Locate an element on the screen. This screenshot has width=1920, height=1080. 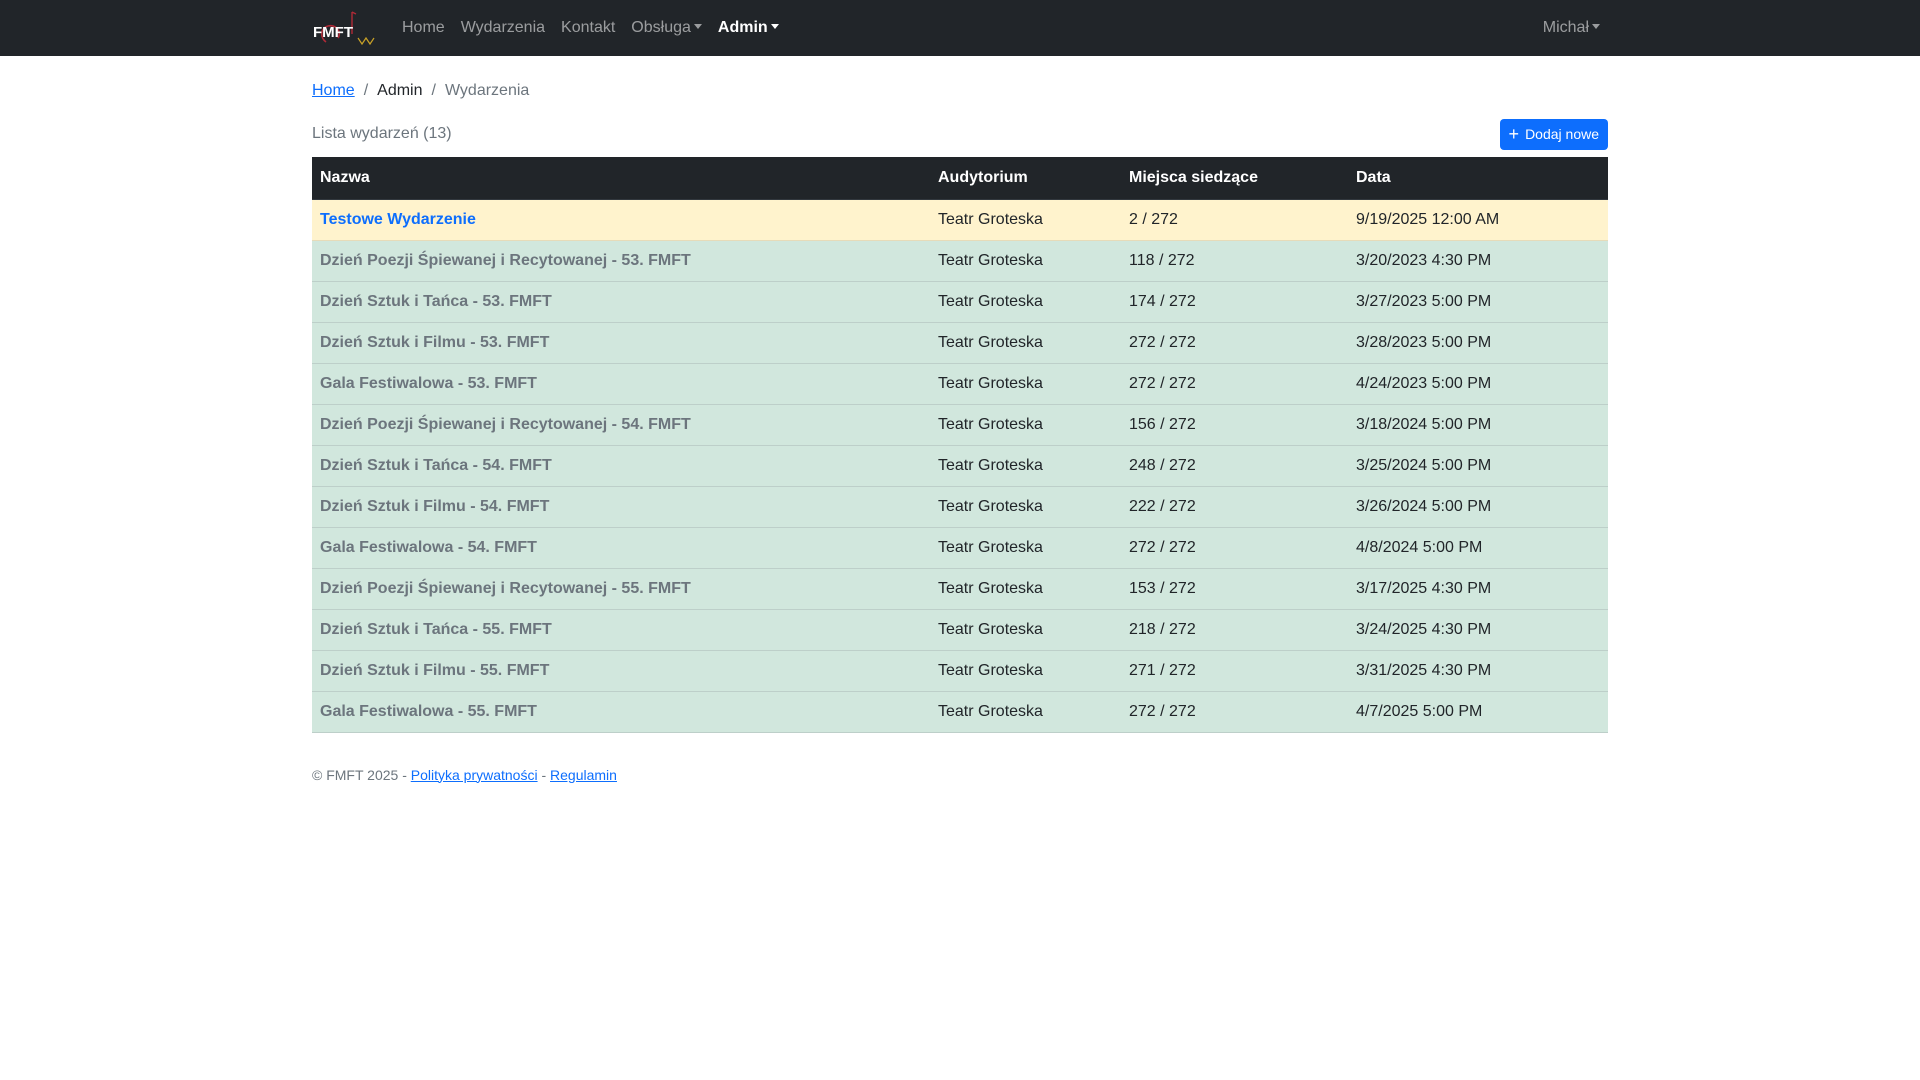
privacy-policy-link: Polityka prywatności is located at coordinates (474, 775).